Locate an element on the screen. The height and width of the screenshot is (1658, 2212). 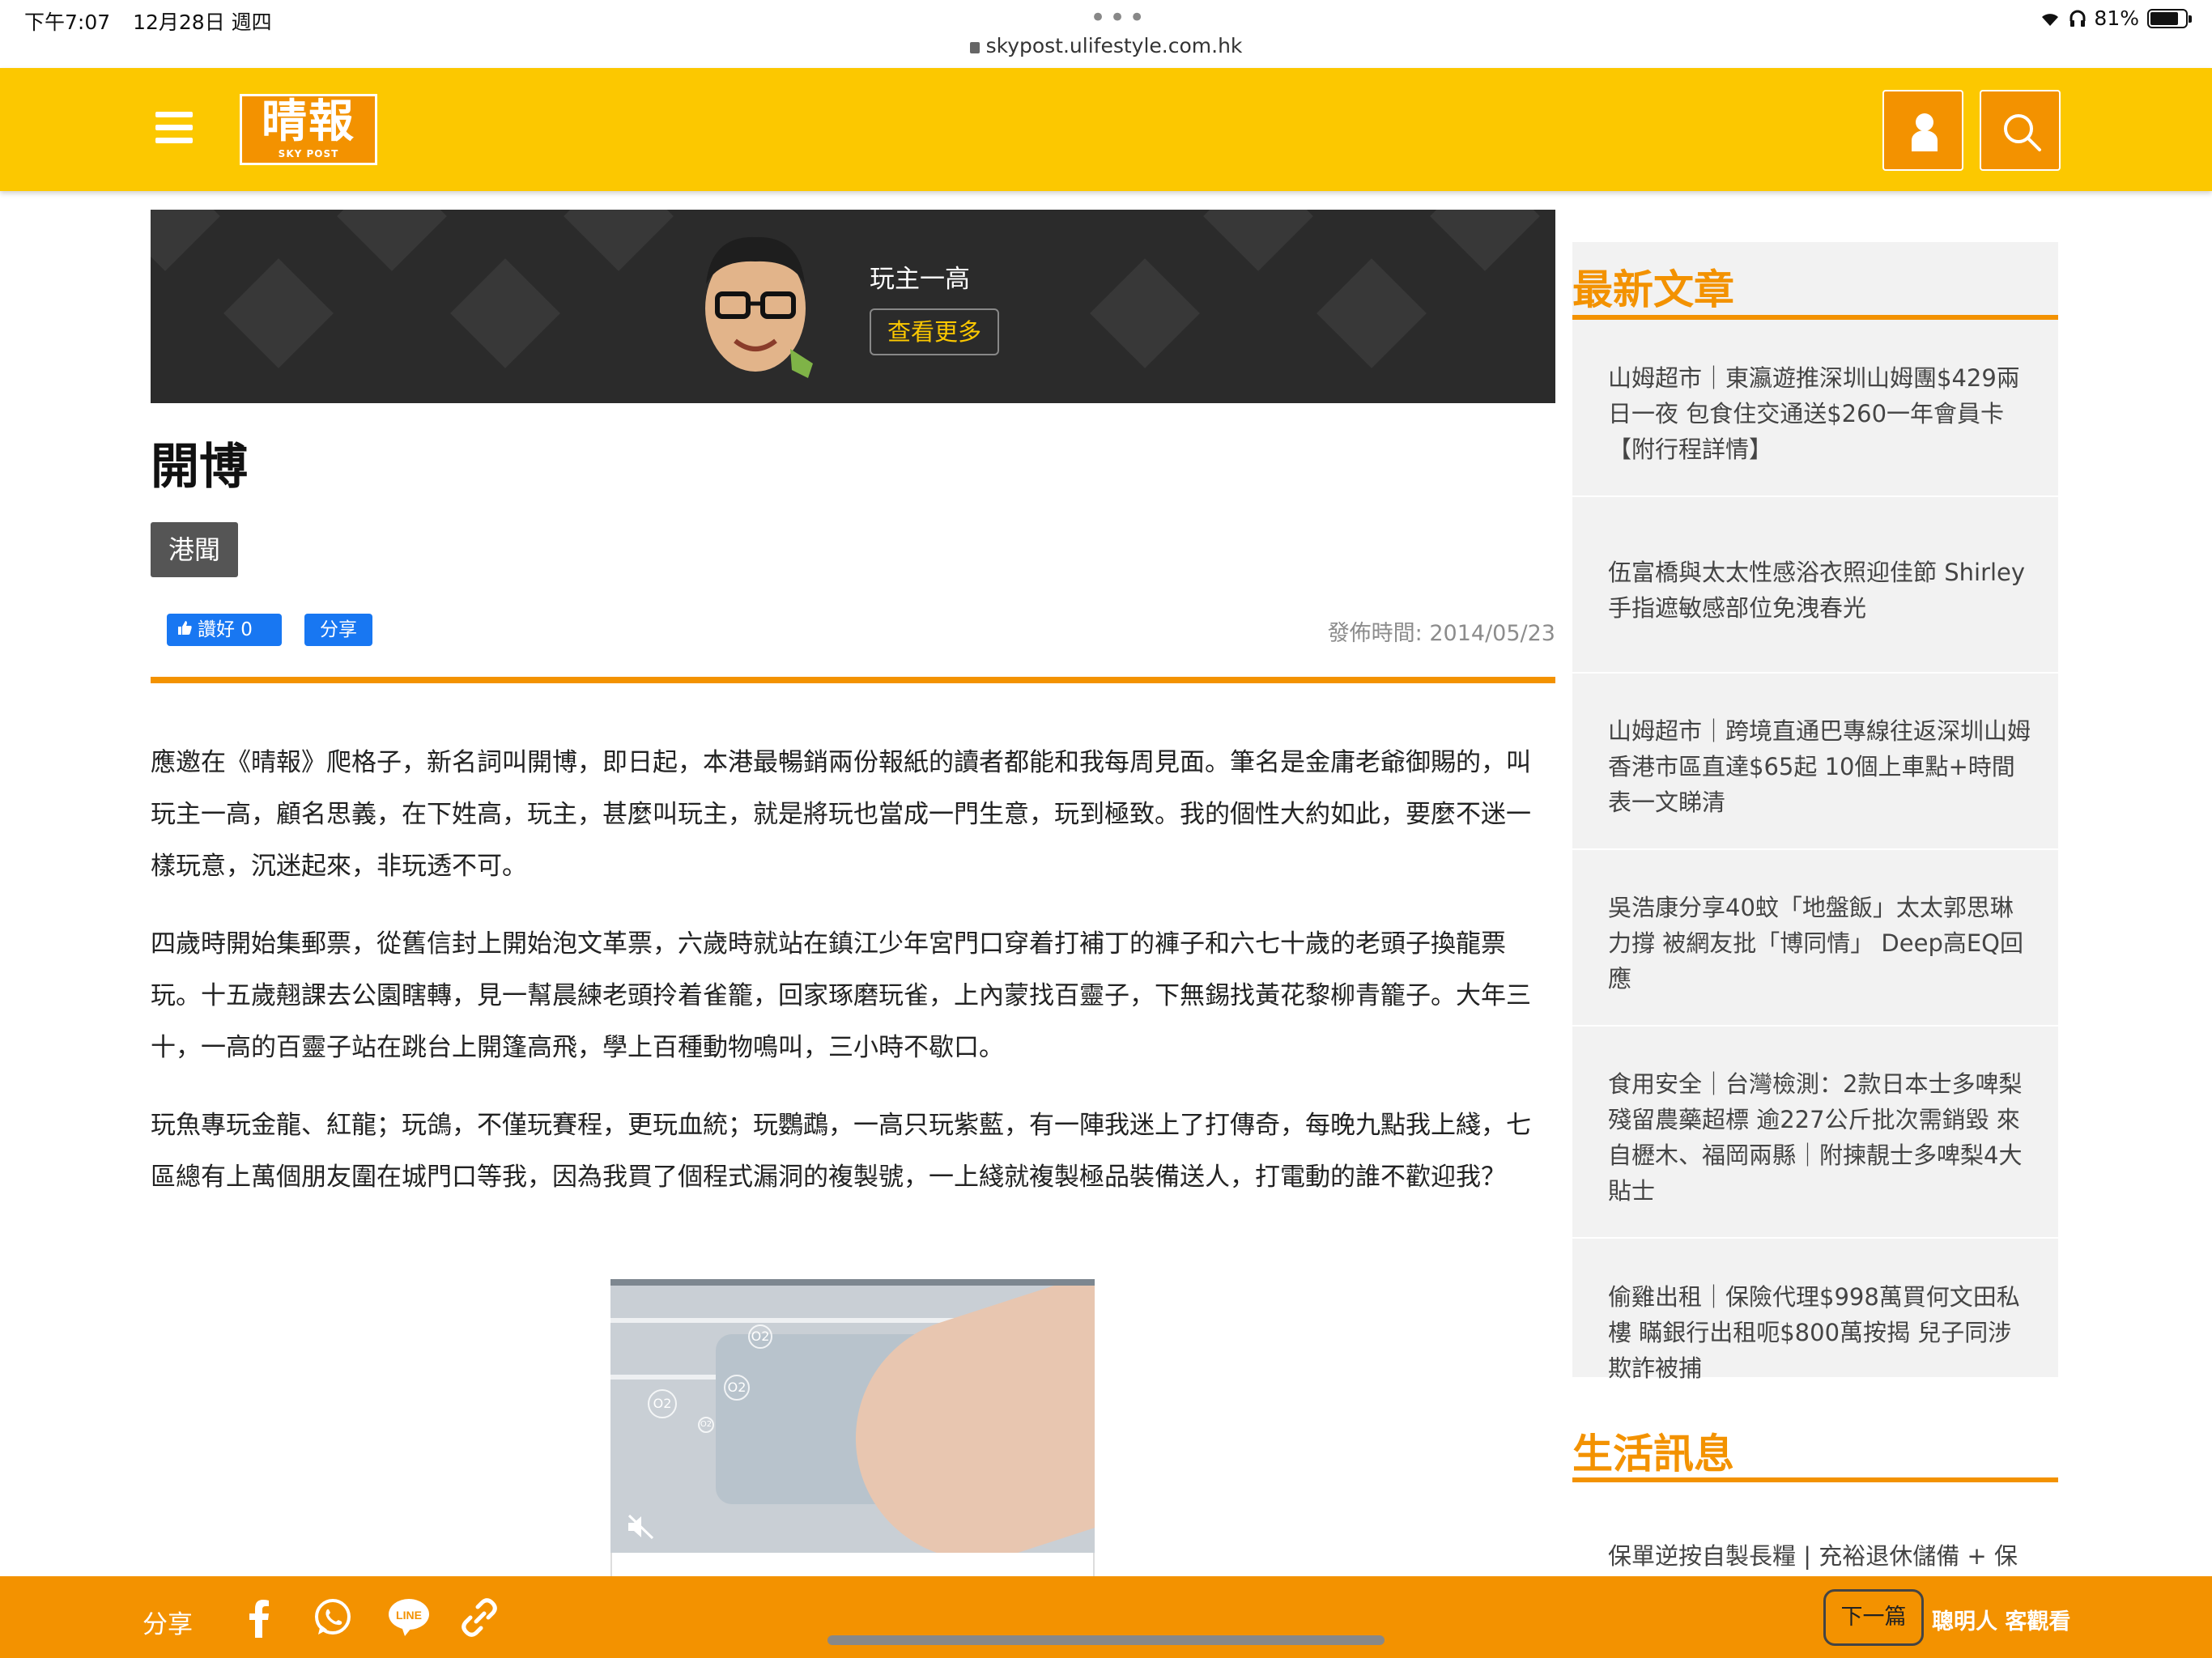
author-name: 玩主一高 is located at coordinates (920, 276).